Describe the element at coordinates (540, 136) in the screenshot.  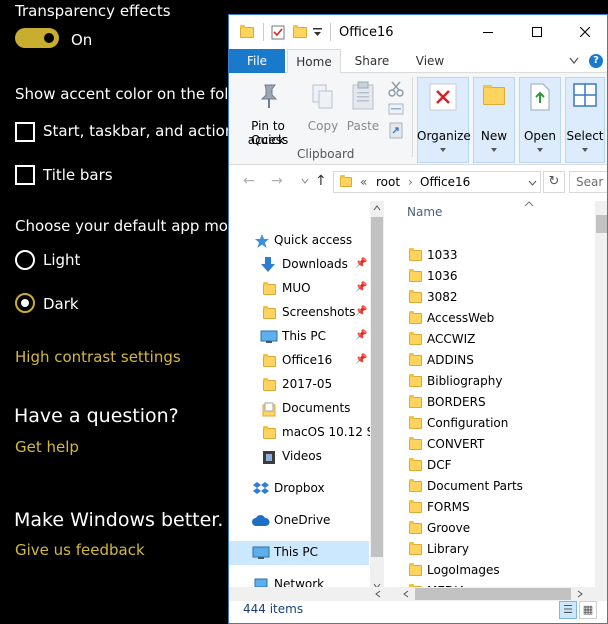
I see `open-label: Open` at that location.